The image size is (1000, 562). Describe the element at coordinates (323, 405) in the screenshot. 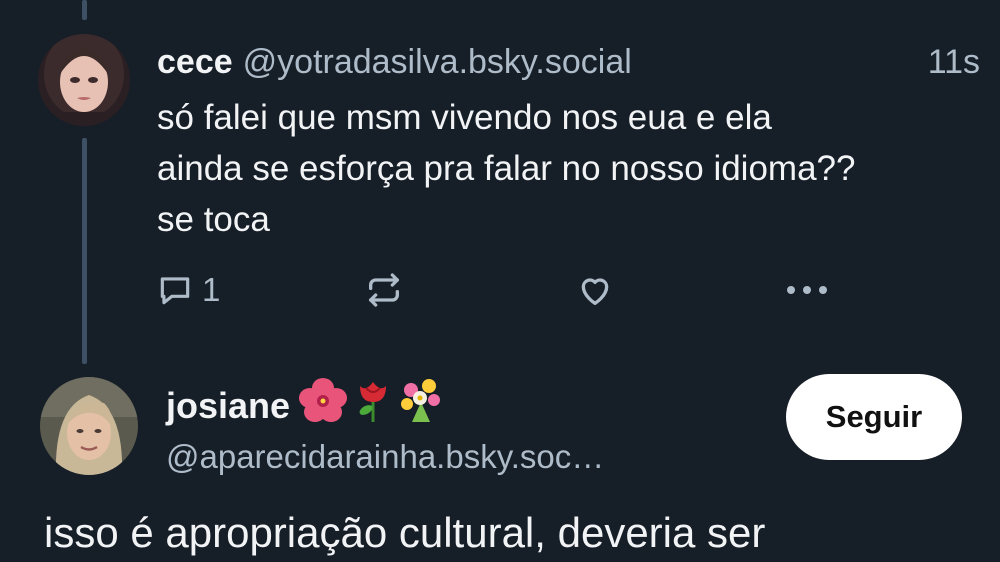

I see `hibiscus-emoji` at that location.